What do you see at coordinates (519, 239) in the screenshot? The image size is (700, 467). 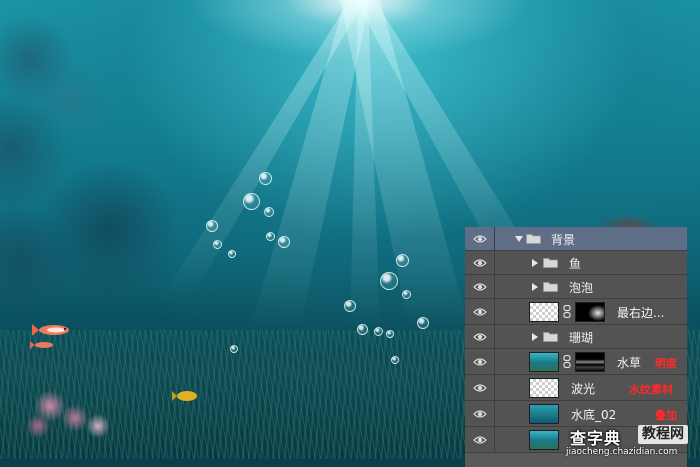 I see `expand-triangle-icon` at bounding box center [519, 239].